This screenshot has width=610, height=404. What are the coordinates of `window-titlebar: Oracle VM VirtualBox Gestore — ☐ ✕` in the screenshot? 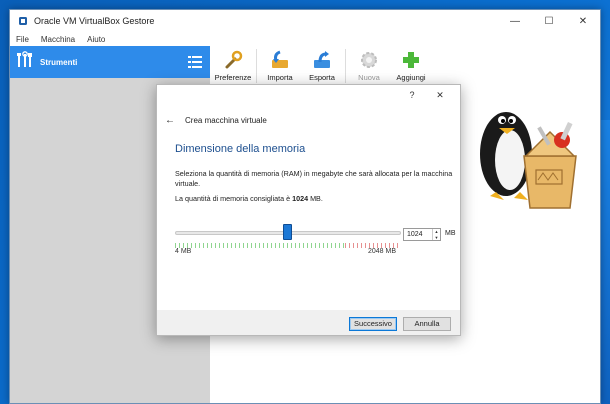 It's located at (305, 21).